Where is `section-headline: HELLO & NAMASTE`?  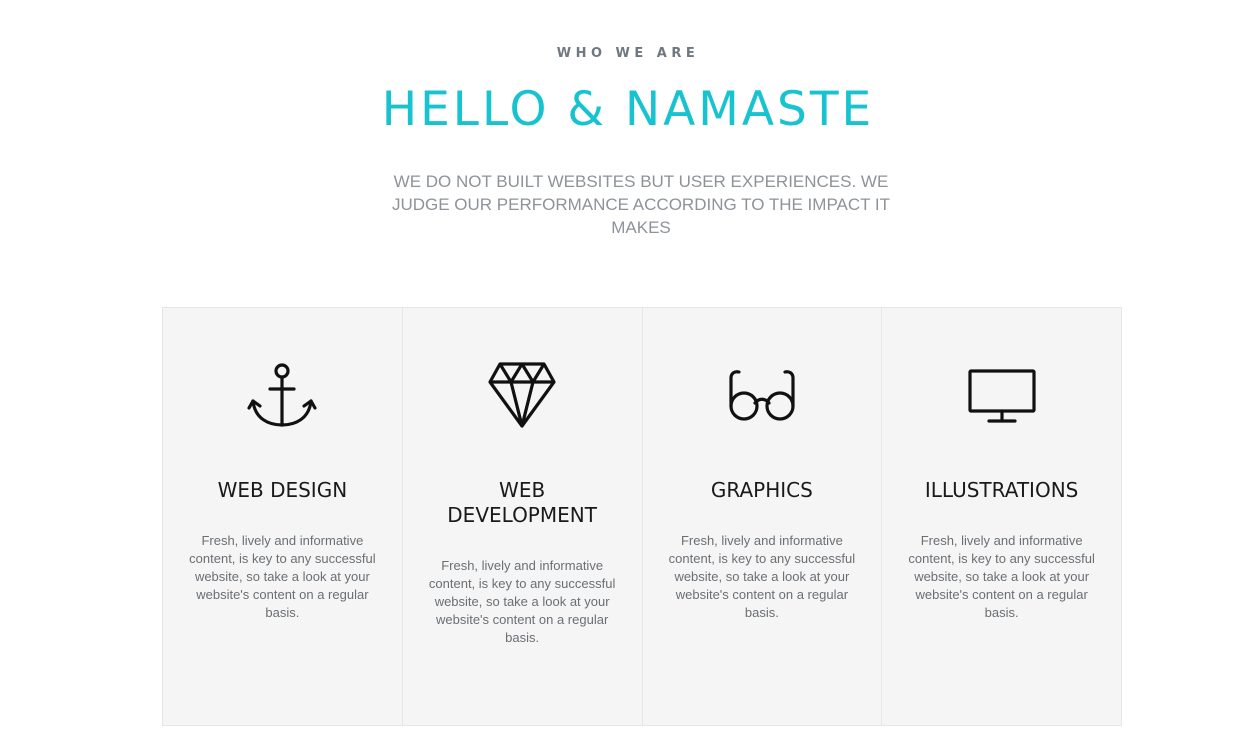
section-headline: HELLO & NAMASTE is located at coordinates (628, 109).